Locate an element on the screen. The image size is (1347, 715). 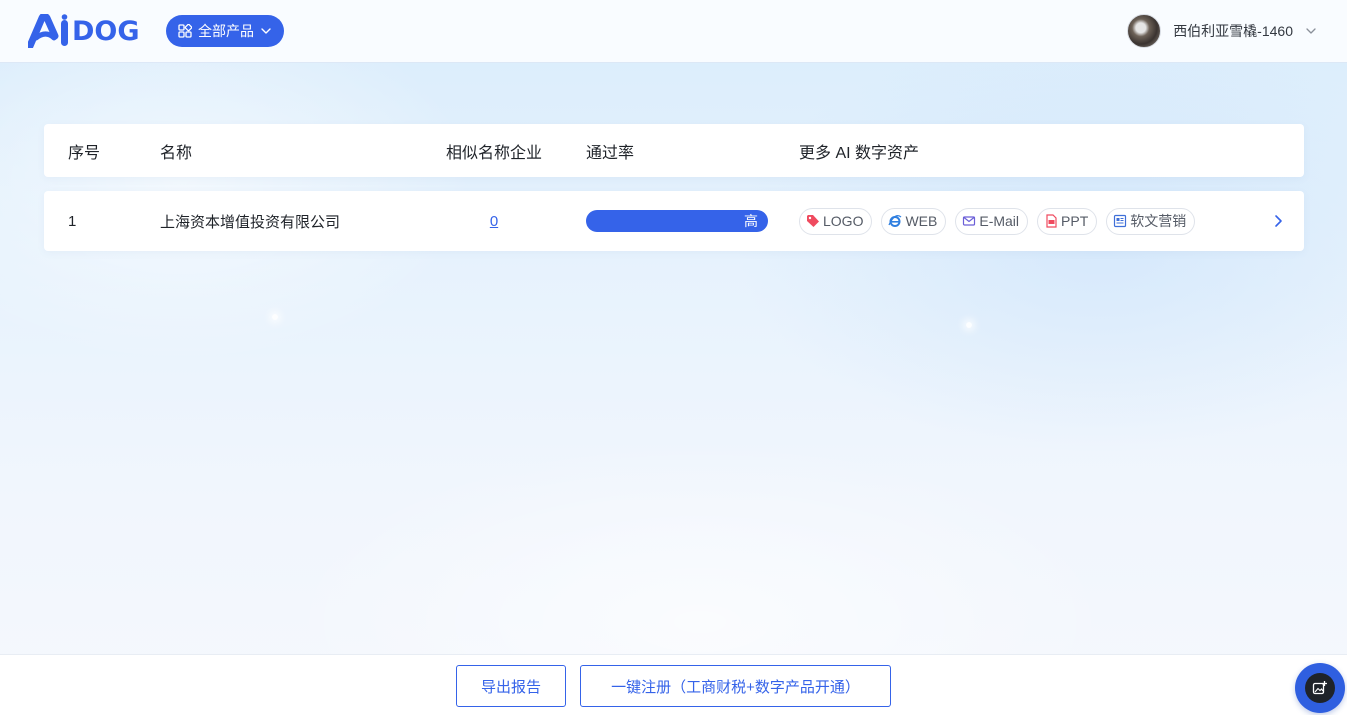
asset-chip-web: WEB is located at coordinates (914, 221).